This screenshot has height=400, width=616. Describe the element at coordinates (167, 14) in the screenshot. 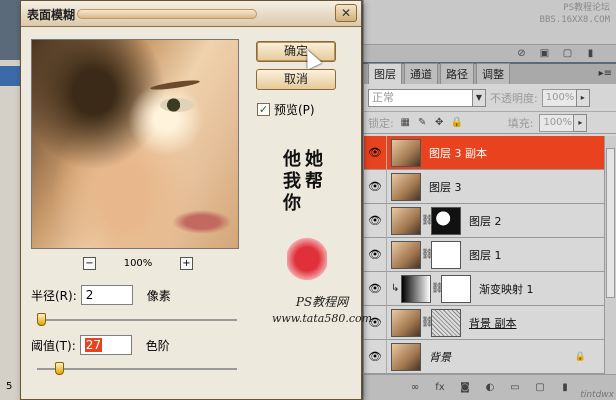

I see `title-decoration` at that location.